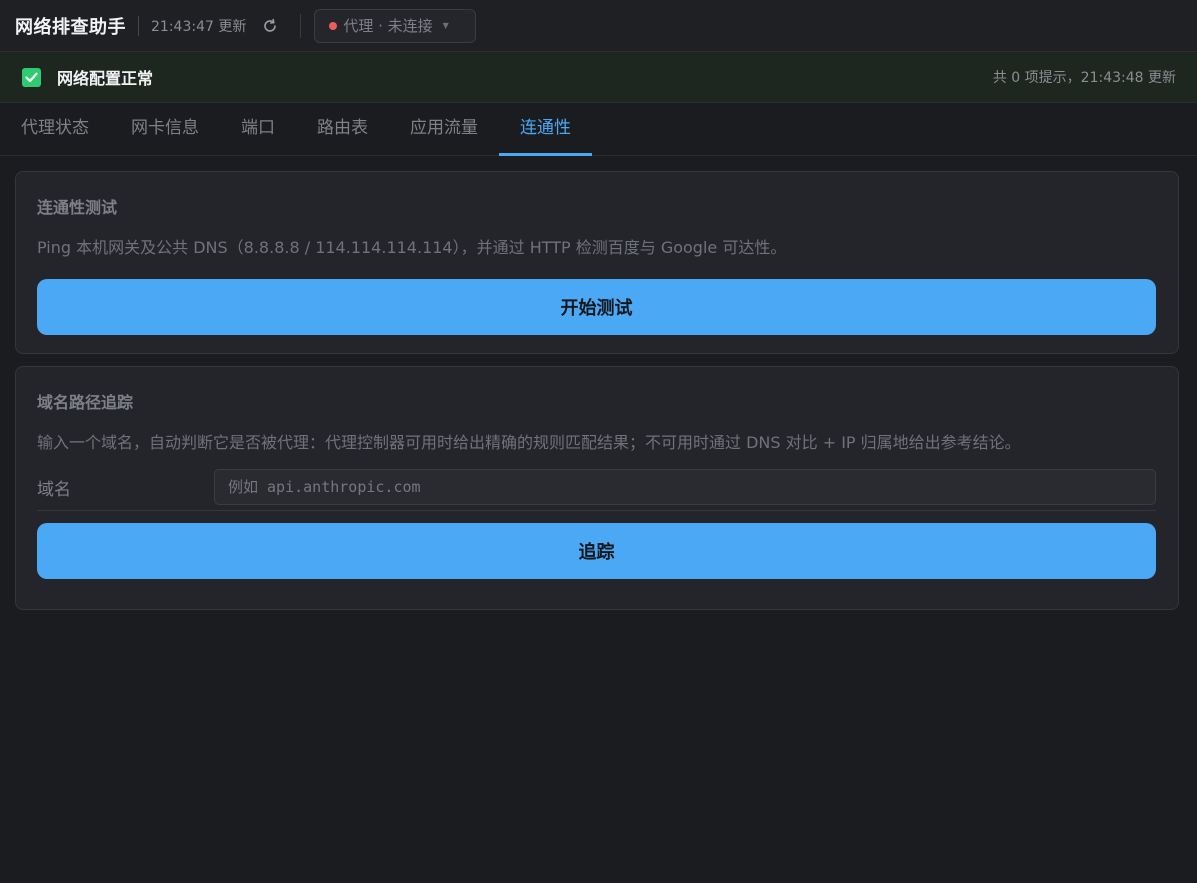 This screenshot has width=1197, height=883. I want to click on update-time: 21:43:47 更新, so click(199, 26).